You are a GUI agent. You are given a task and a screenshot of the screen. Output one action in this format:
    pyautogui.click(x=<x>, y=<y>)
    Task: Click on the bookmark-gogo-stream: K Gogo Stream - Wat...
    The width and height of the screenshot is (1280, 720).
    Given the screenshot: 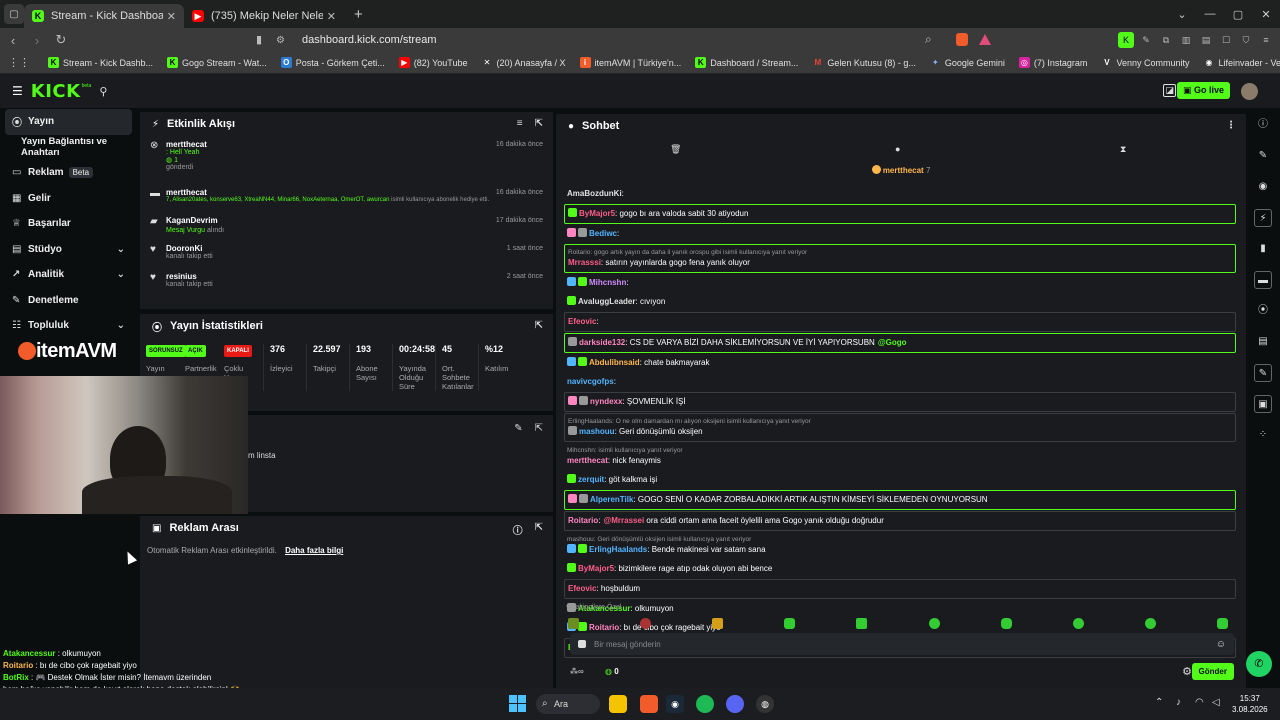 What is the action you would take?
    pyautogui.click(x=217, y=62)
    